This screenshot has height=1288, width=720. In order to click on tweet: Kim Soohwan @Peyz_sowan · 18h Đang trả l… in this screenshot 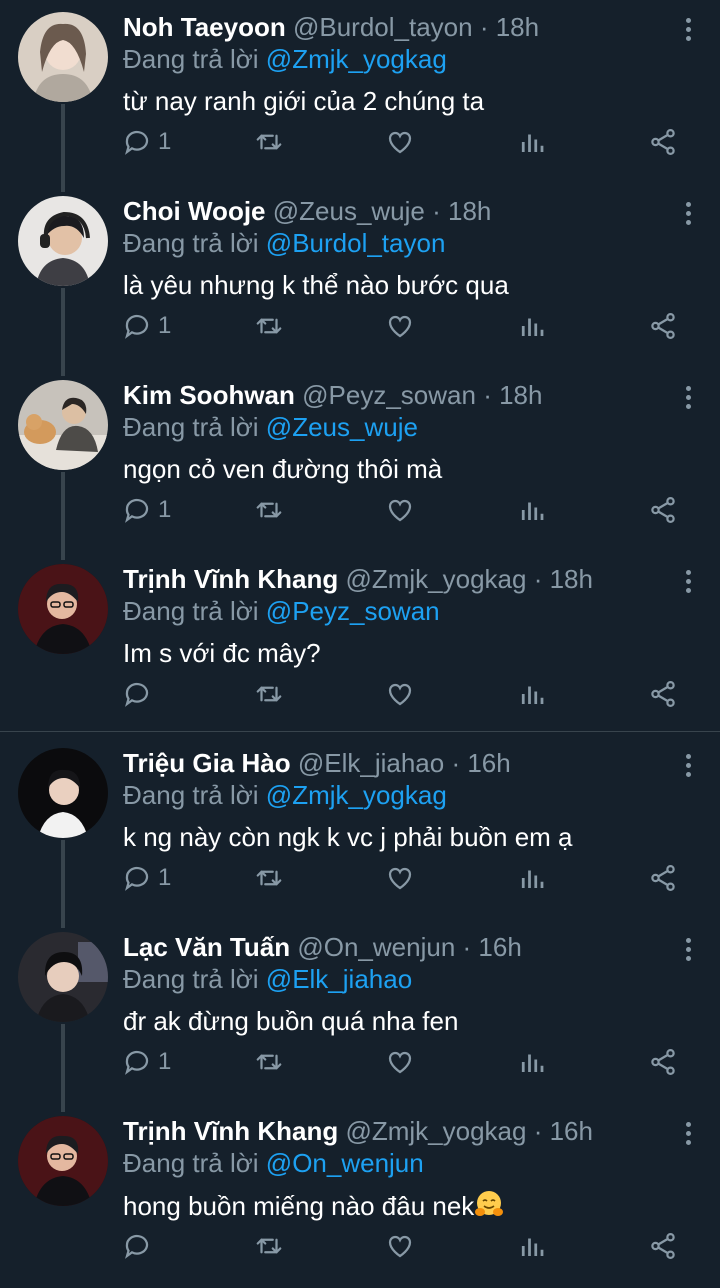, I will do `click(360, 460)`.